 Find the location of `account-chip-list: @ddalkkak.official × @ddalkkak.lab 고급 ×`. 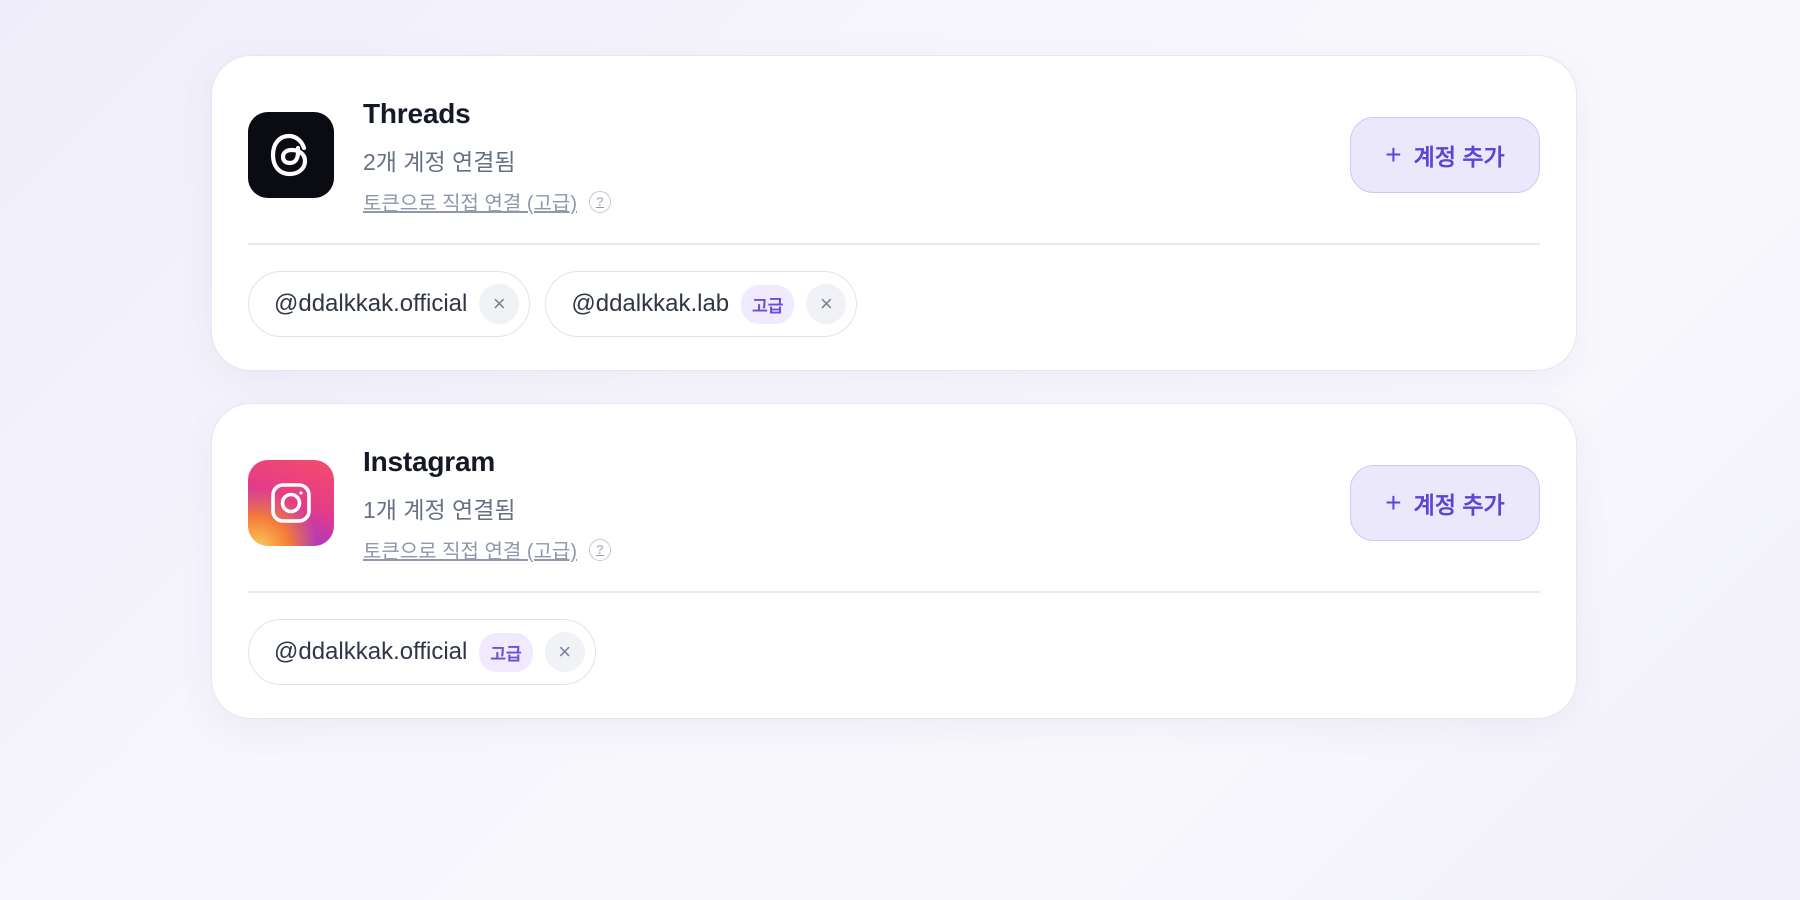

account-chip-list: @ddalkkak.official × @ddalkkak.lab 고급 × is located at coordinates (553, 304).